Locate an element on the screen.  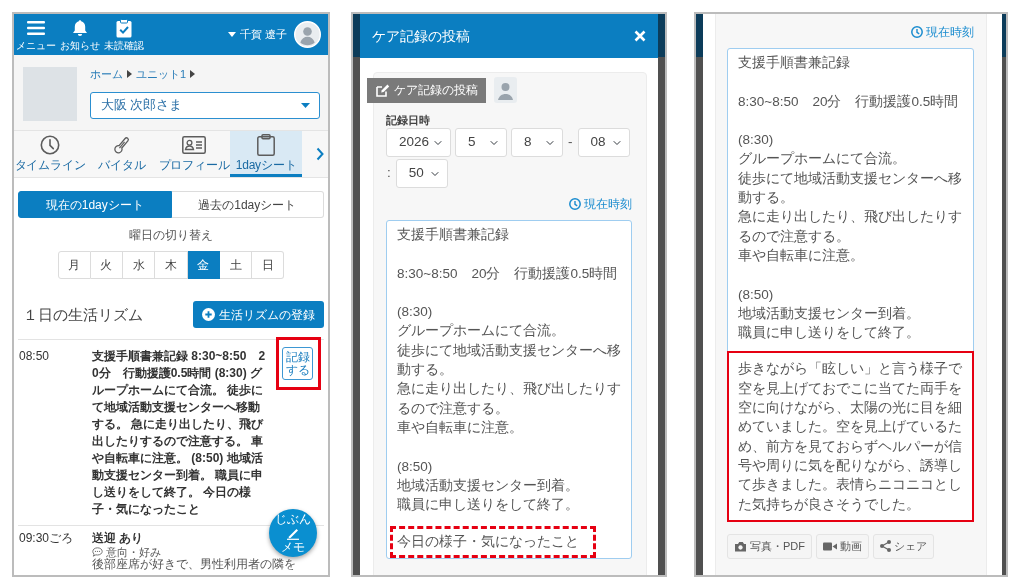
clipboard-check-icon is located at coordinates (124, 28).